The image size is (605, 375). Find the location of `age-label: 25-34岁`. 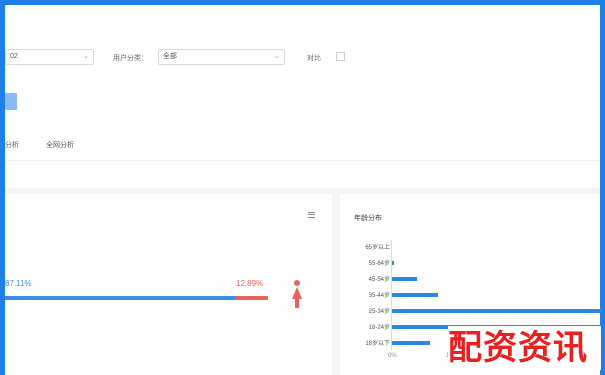

age-label: 25-34岁 is located at coordinates (379, 312).